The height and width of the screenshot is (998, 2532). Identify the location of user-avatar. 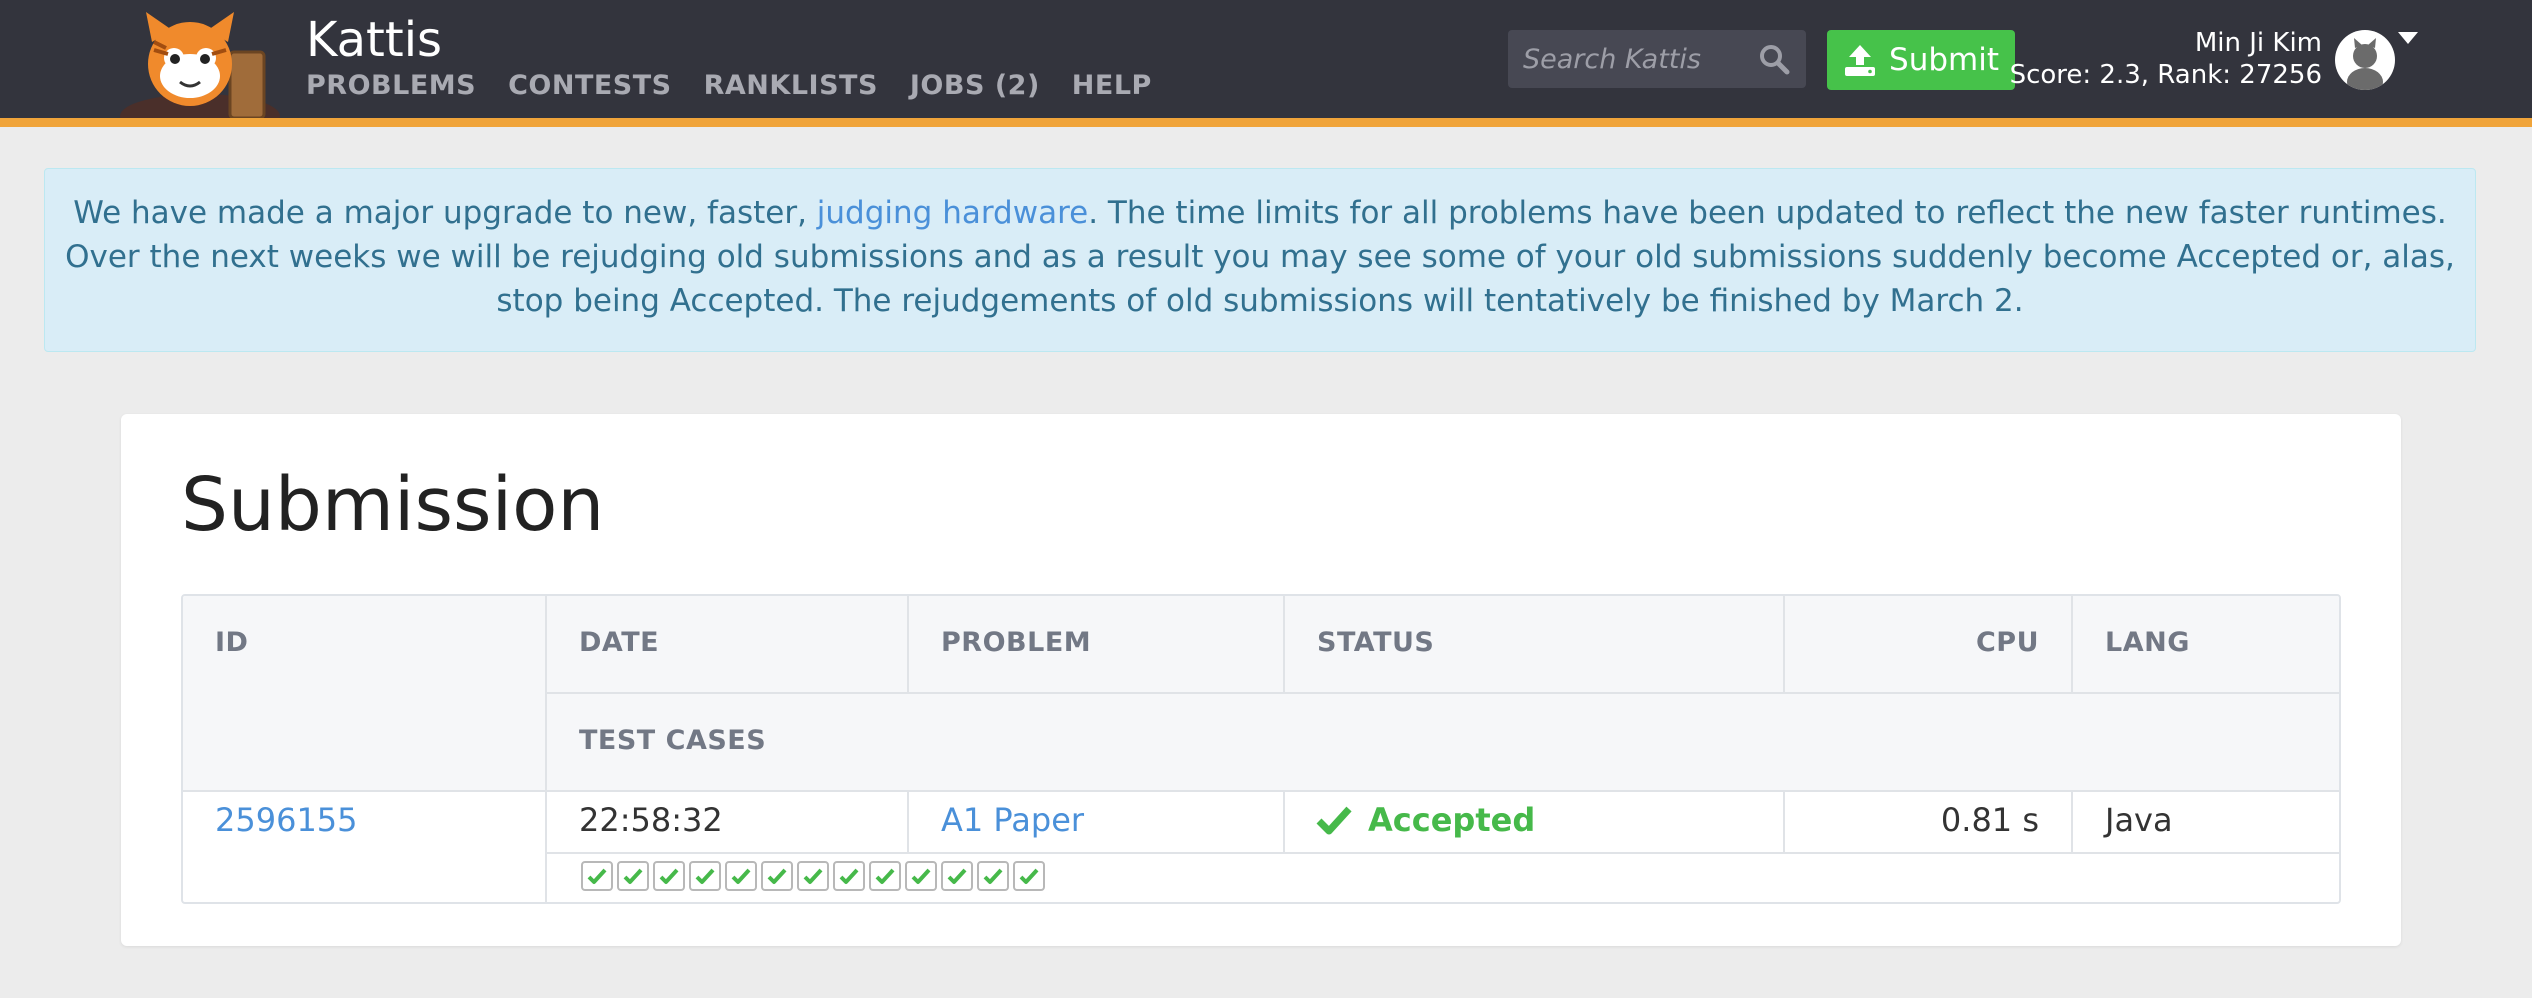
(2365, 60).